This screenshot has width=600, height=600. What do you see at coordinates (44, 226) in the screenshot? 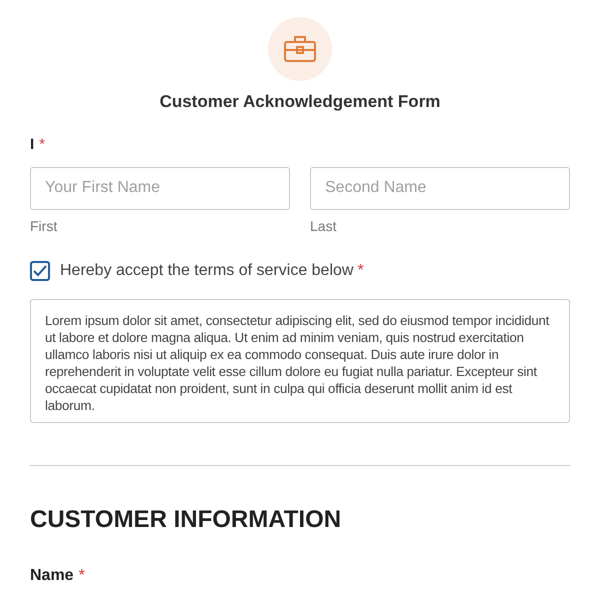
I see `sublabel: First` at bounding box center [44, 226].